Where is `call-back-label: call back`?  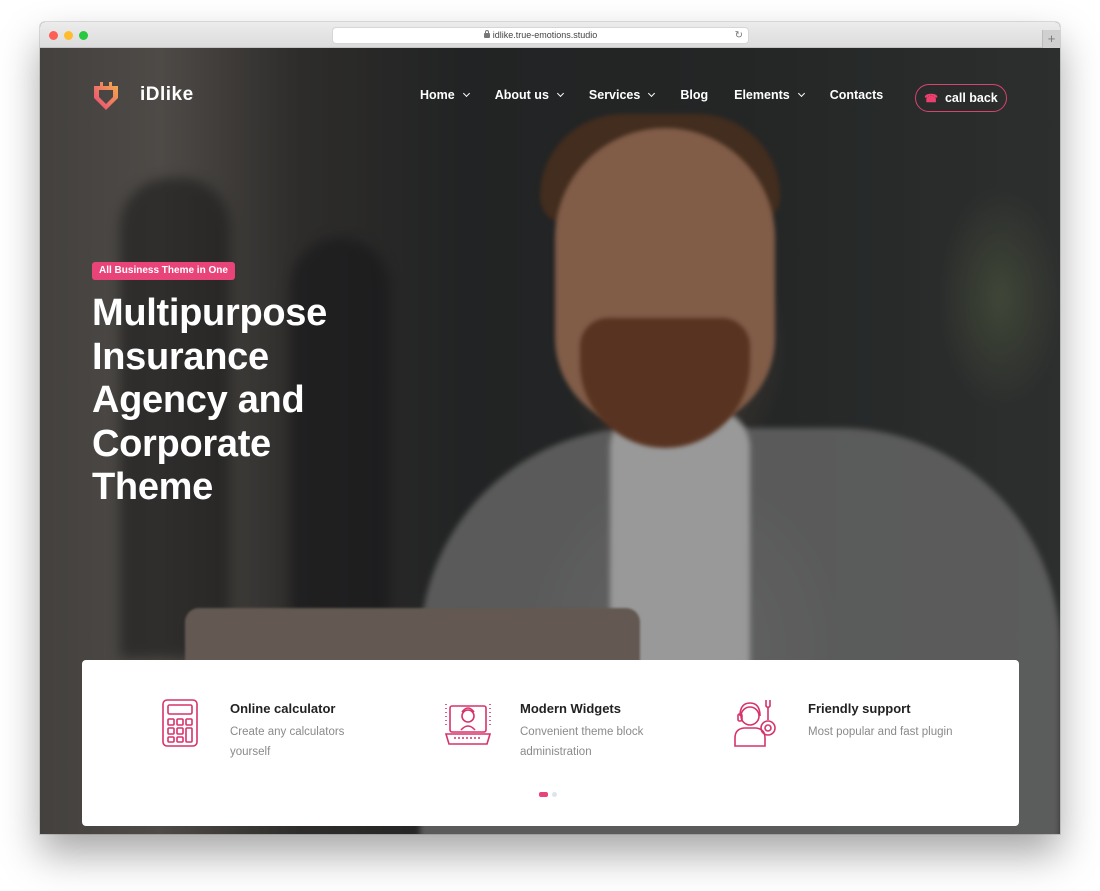
call-back-label: call back is located at coordinates (971, 98).